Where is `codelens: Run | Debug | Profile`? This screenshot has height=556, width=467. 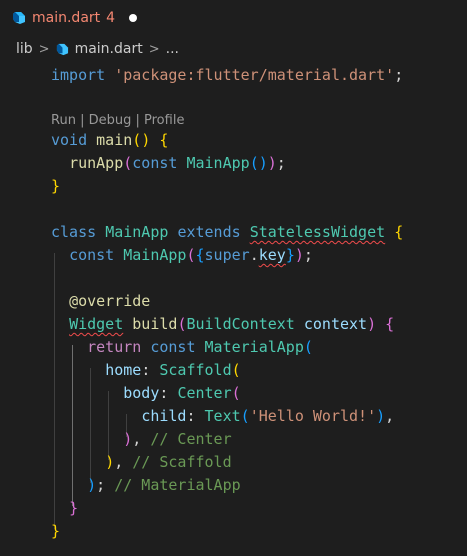
codelens: Run | Debug | Profile is located at coordinates (117, 121).